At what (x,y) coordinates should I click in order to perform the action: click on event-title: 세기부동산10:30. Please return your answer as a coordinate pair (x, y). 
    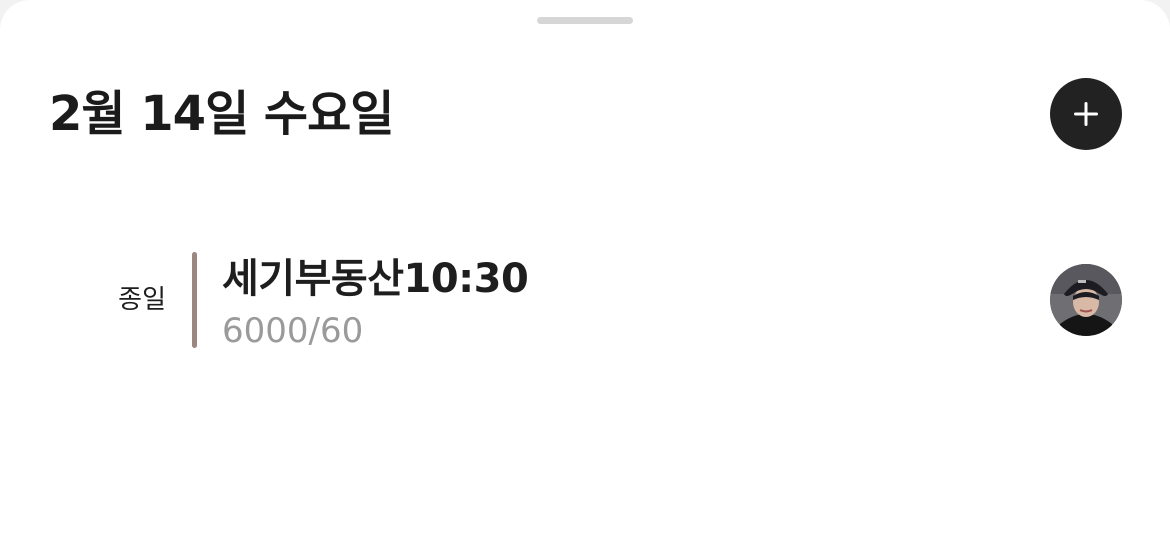
    Looking at the image, I should click on (375, 279).